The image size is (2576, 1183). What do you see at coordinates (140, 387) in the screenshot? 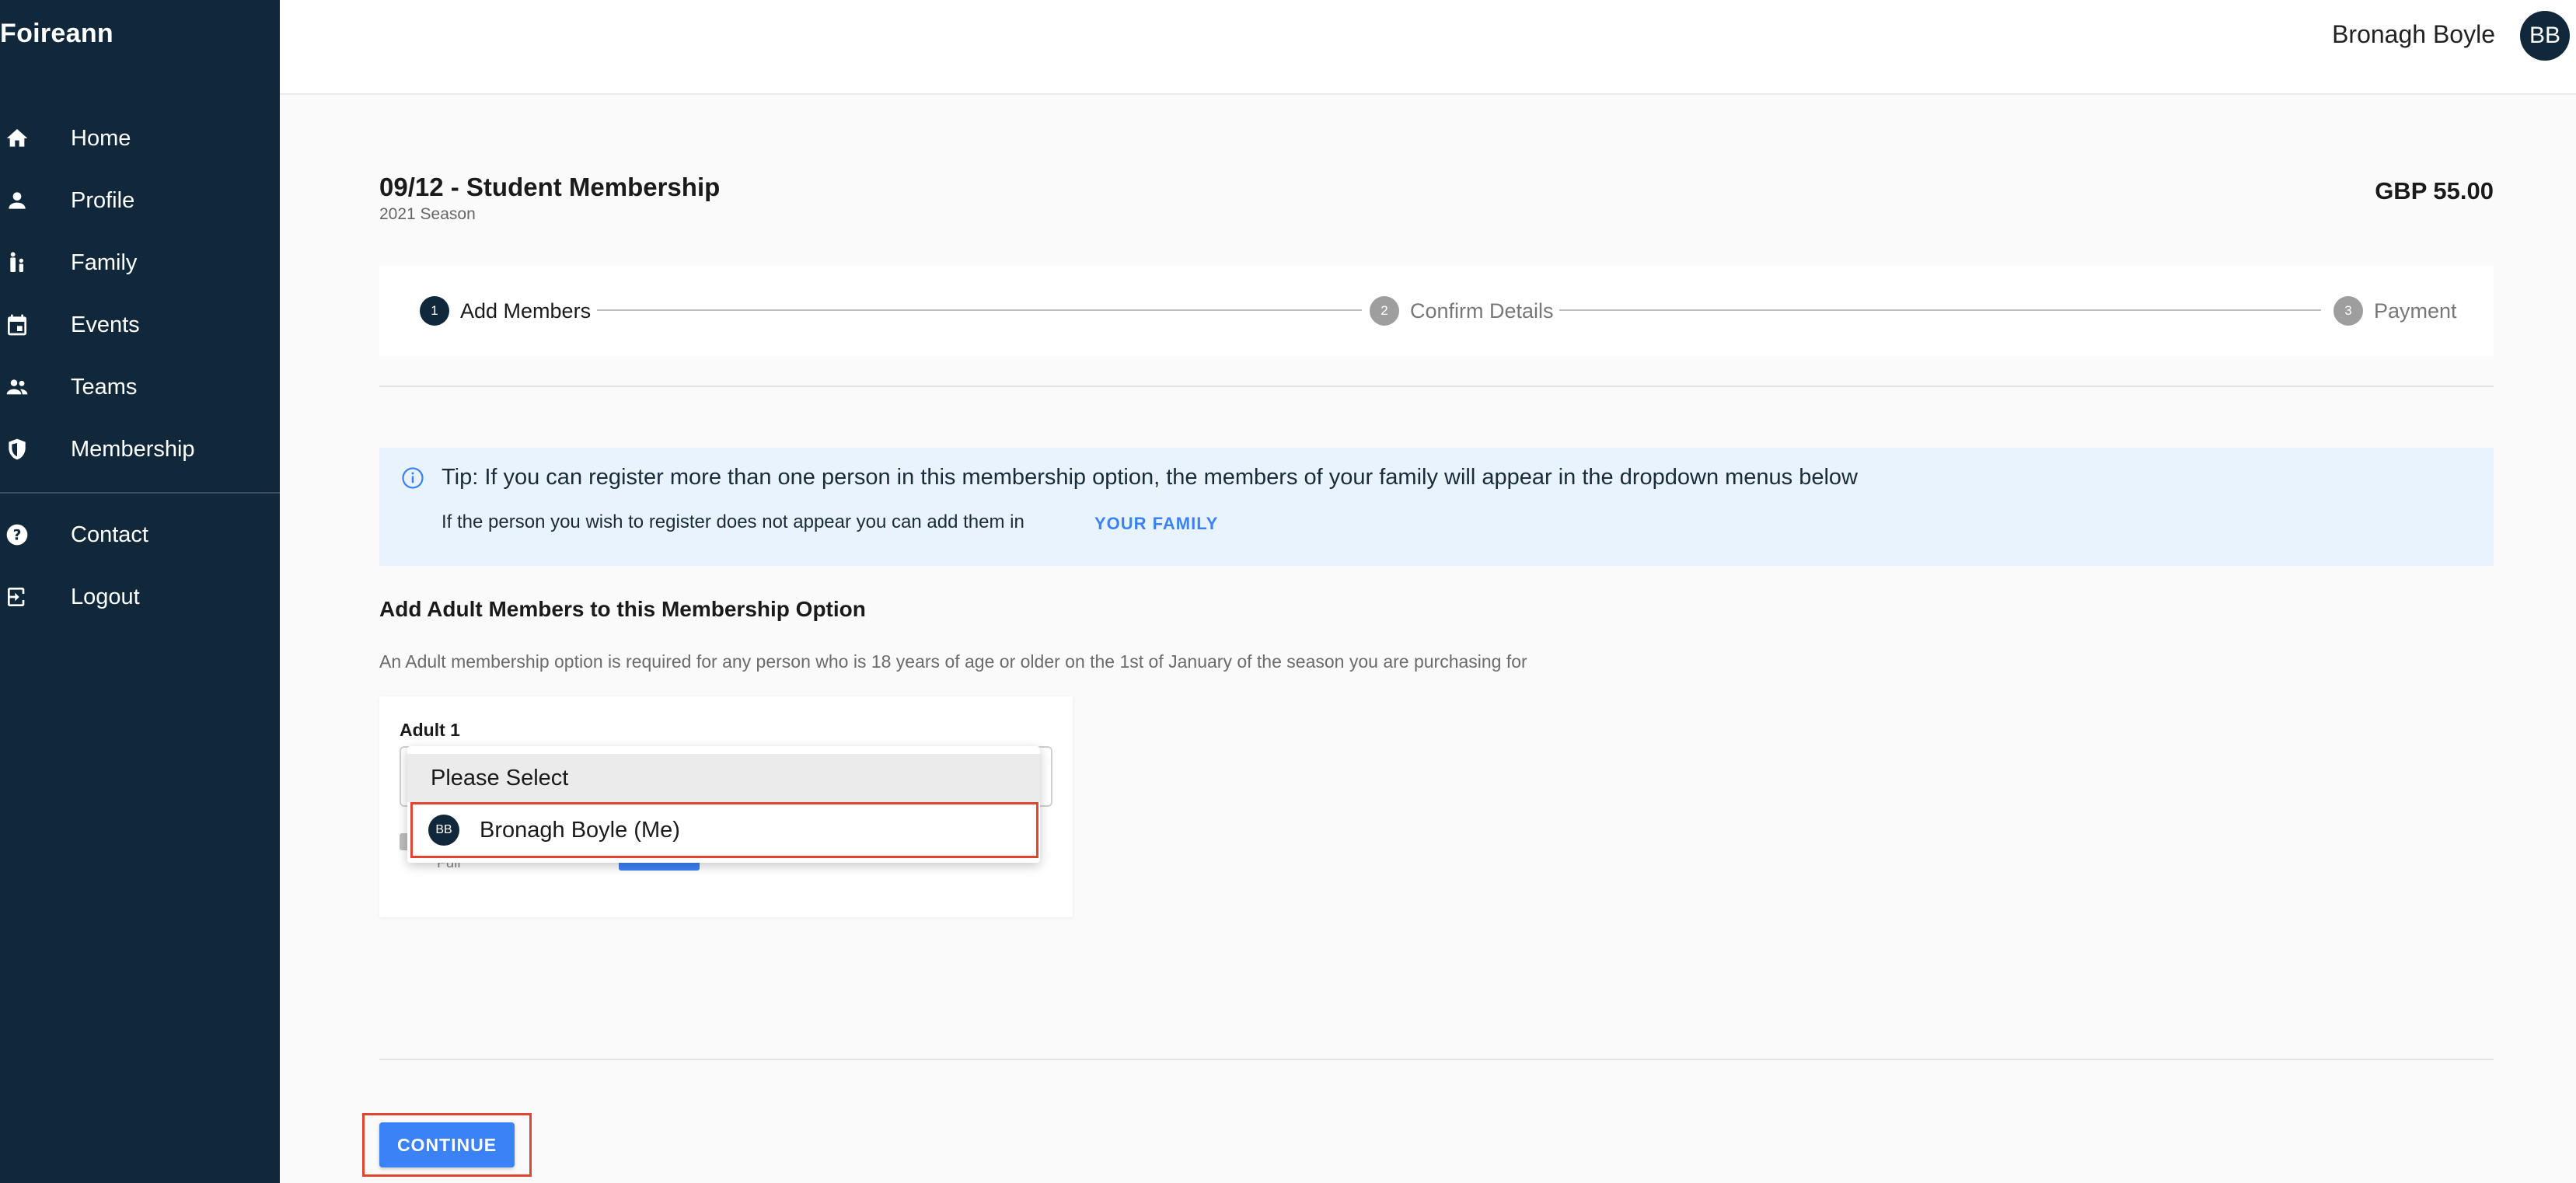
I see `sidebar-item-teams: Teams` at bounding box center [140, 387].